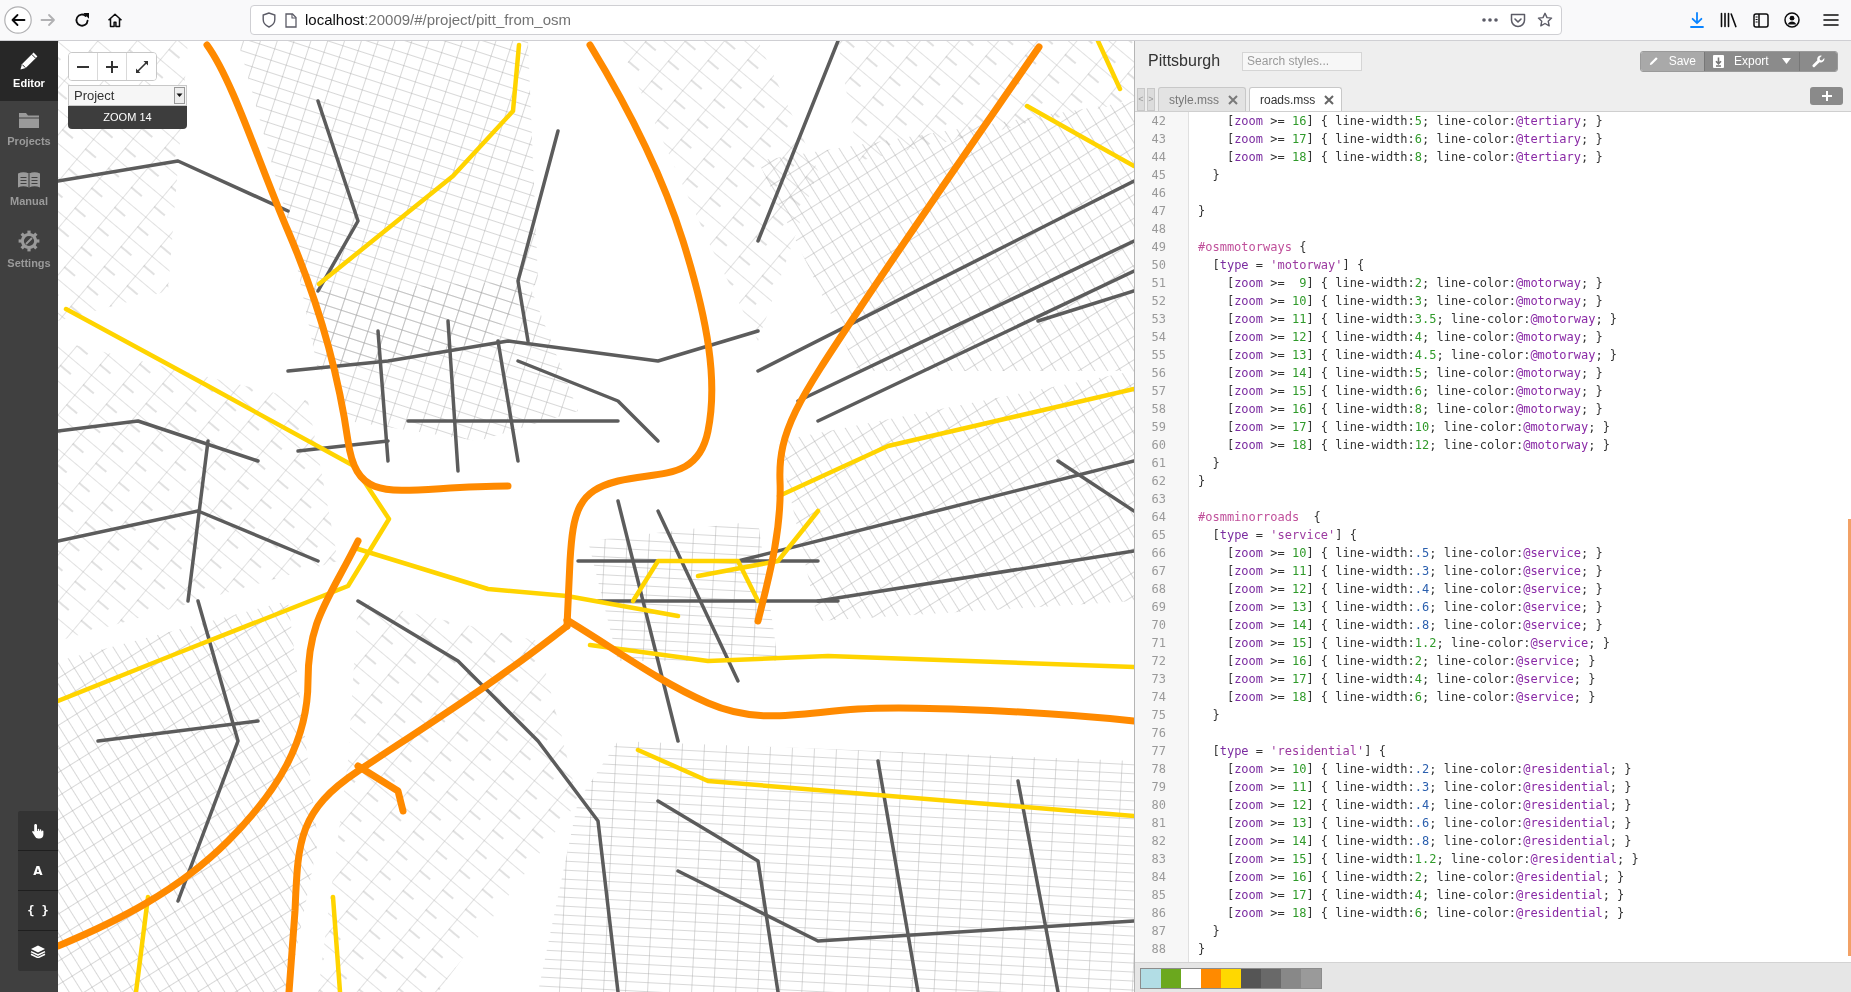 The width and height of the screenshot is (1851, 992). What do you see at coordinates (1490, 20) in the screenshot?
I see `more-icon` at bounding box center [1490, 20].